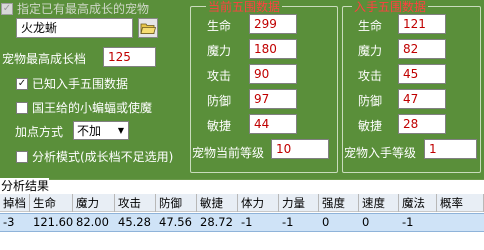  Describe the element at coordinates (25, 186) in the screenshot. I see `results-title: 分析结果` at that location.